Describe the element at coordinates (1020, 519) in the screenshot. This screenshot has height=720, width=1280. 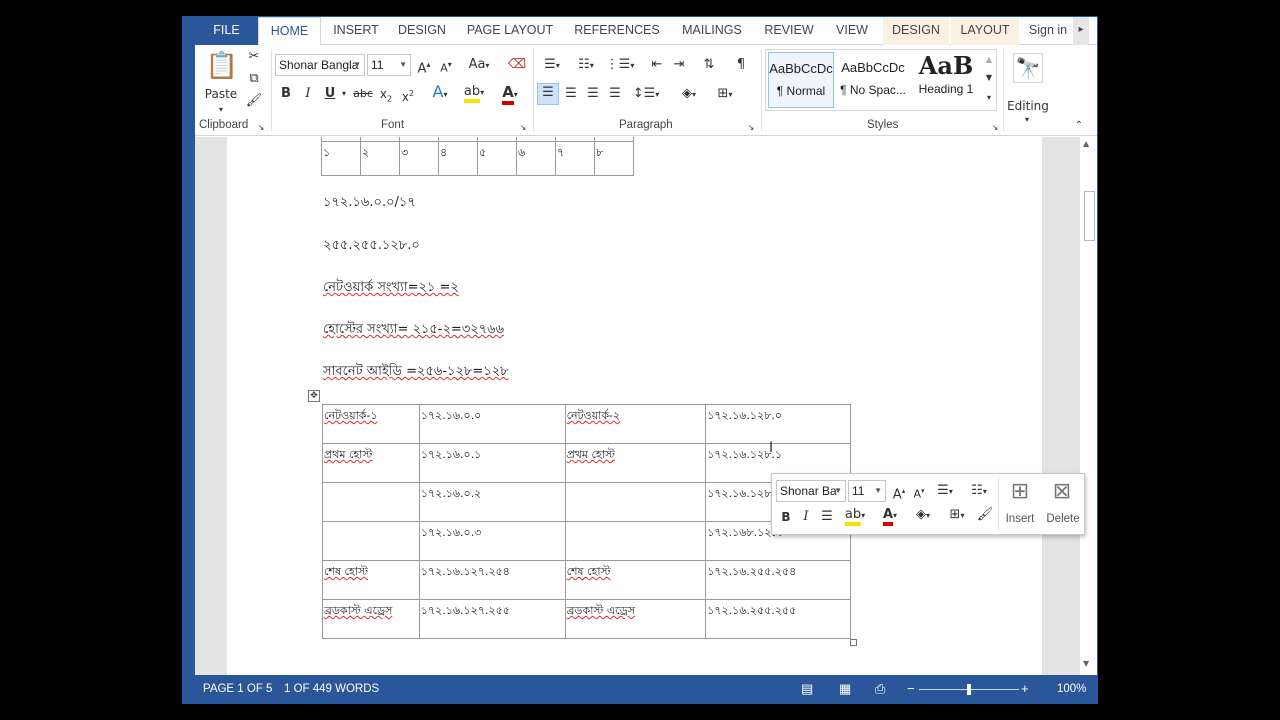
I see `insert-button: Insert` at that location.